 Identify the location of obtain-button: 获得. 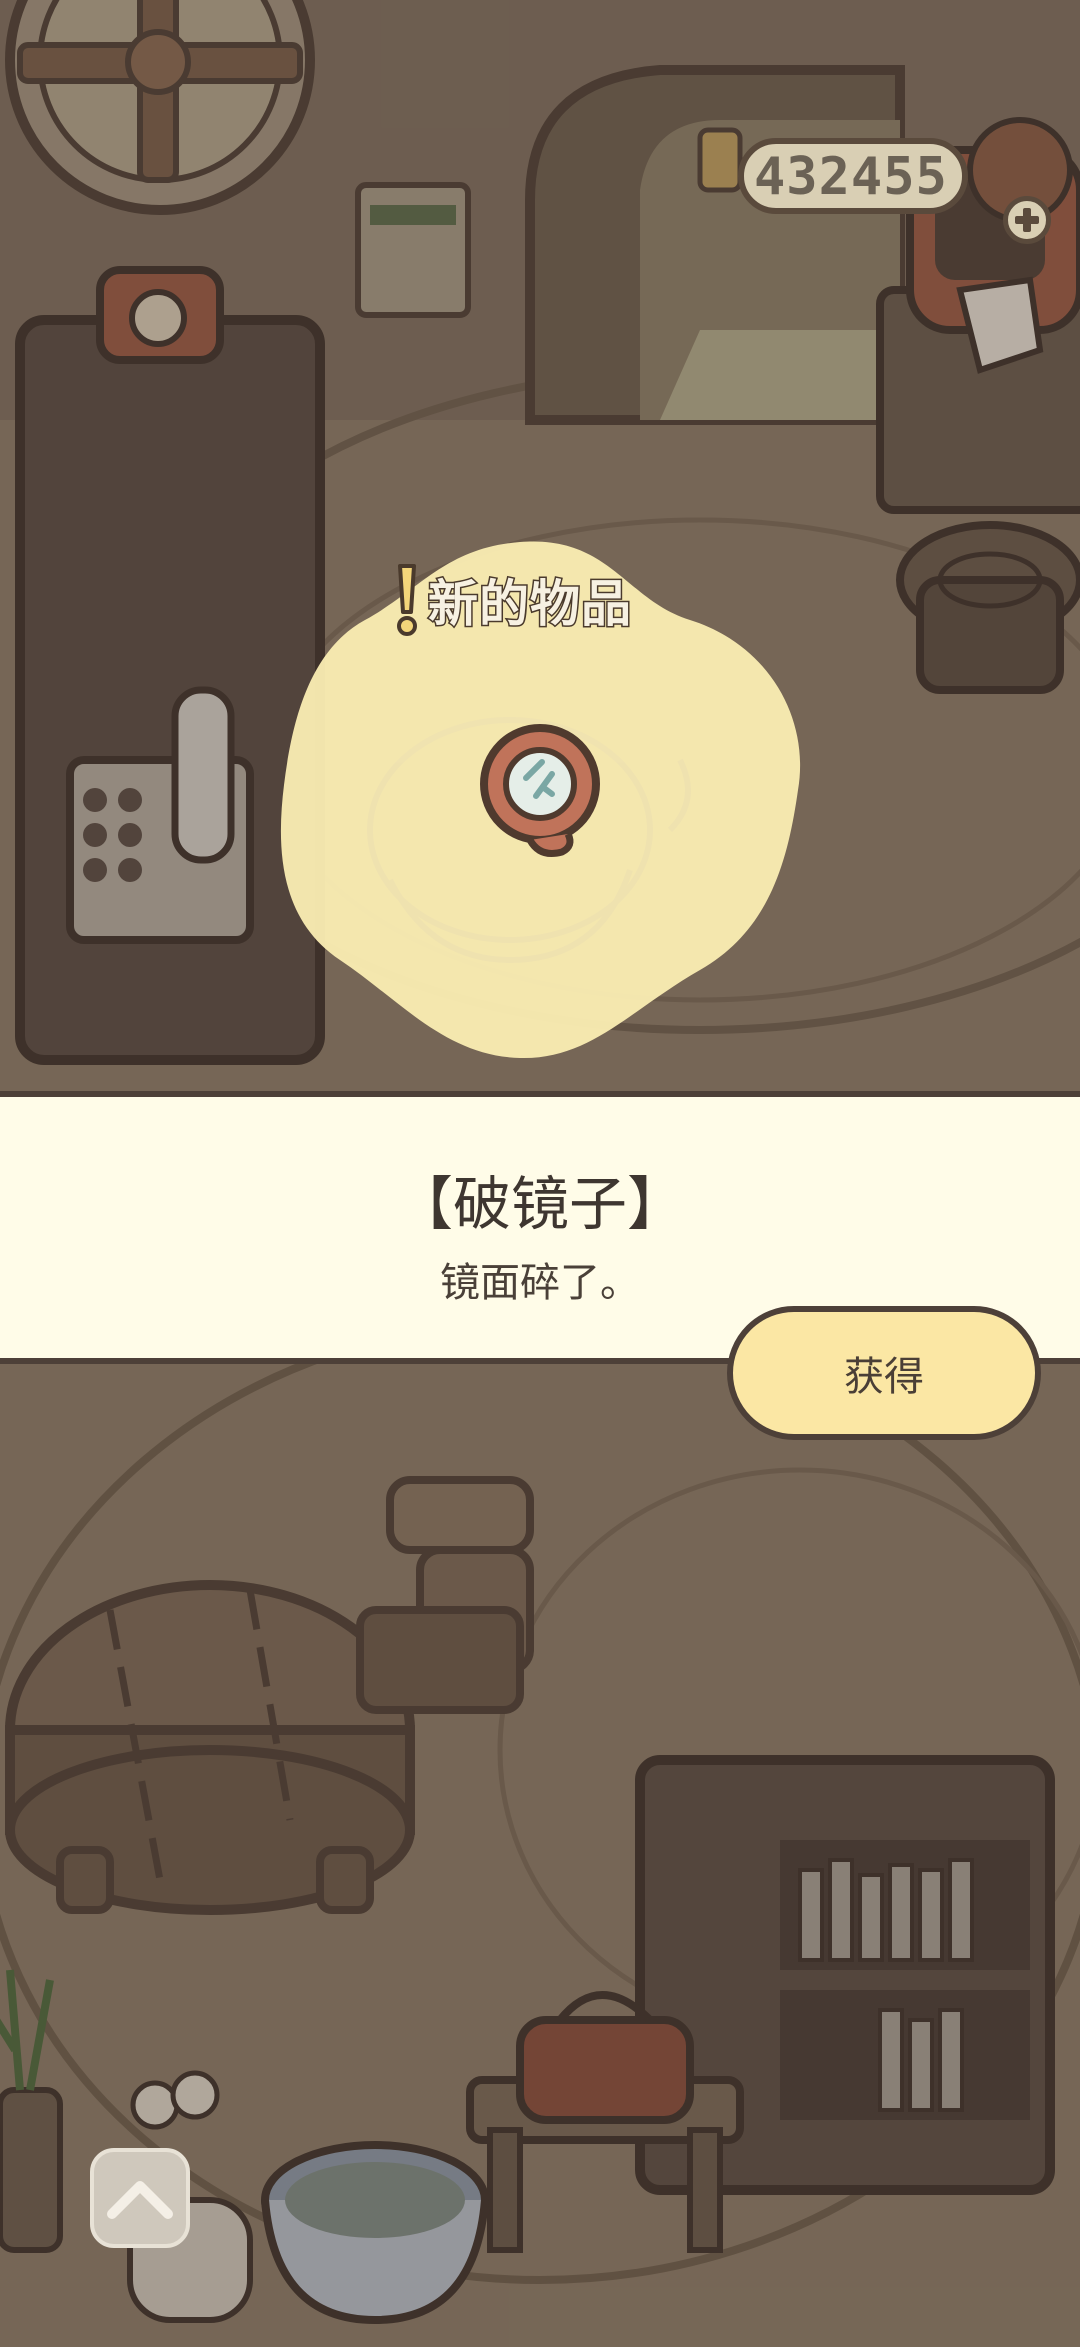
(884, 1373).